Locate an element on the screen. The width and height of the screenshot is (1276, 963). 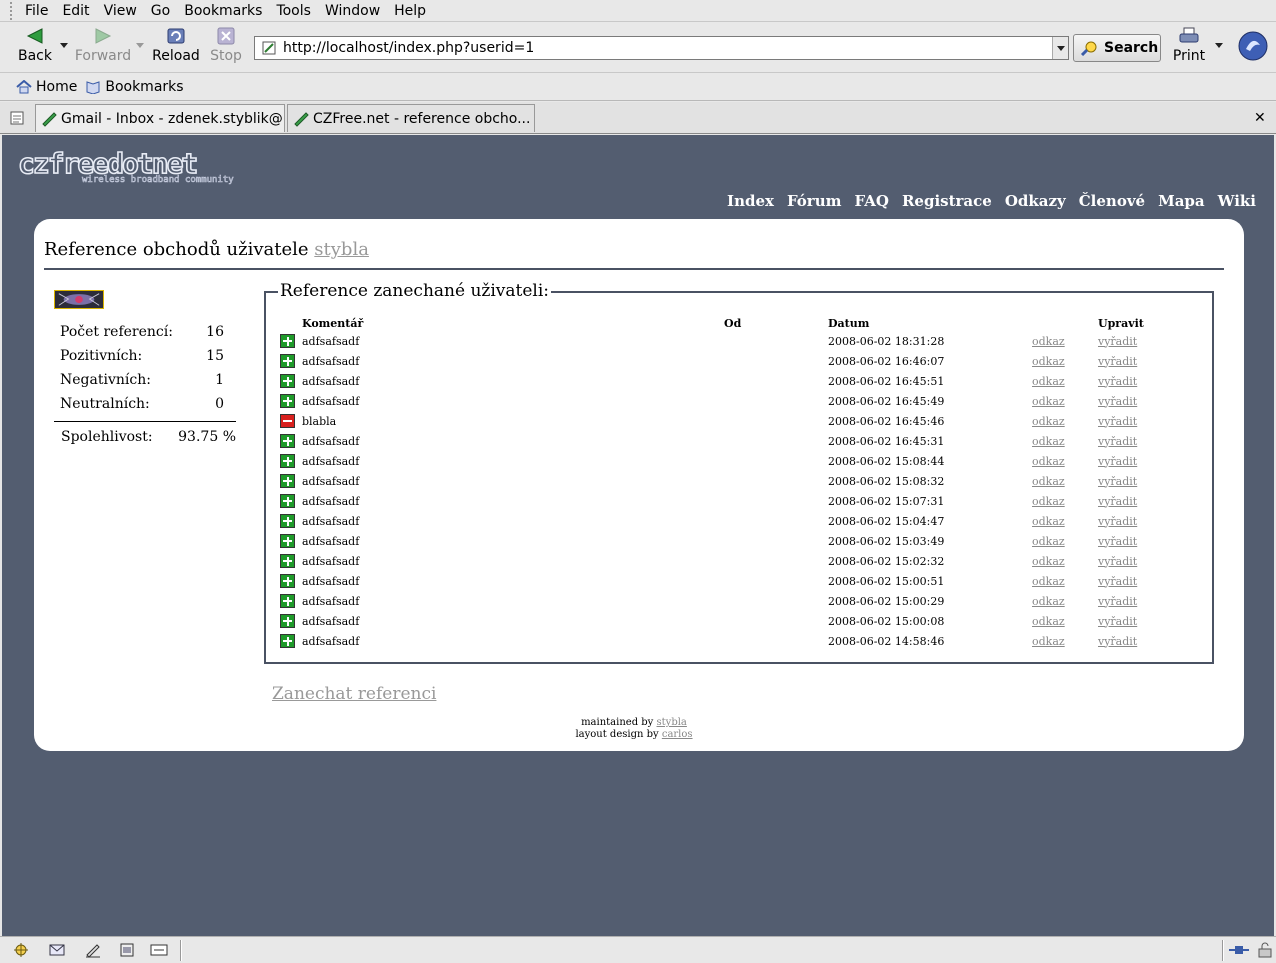
throbber-seamonkey-icon is located at coordinates (1253, 46).